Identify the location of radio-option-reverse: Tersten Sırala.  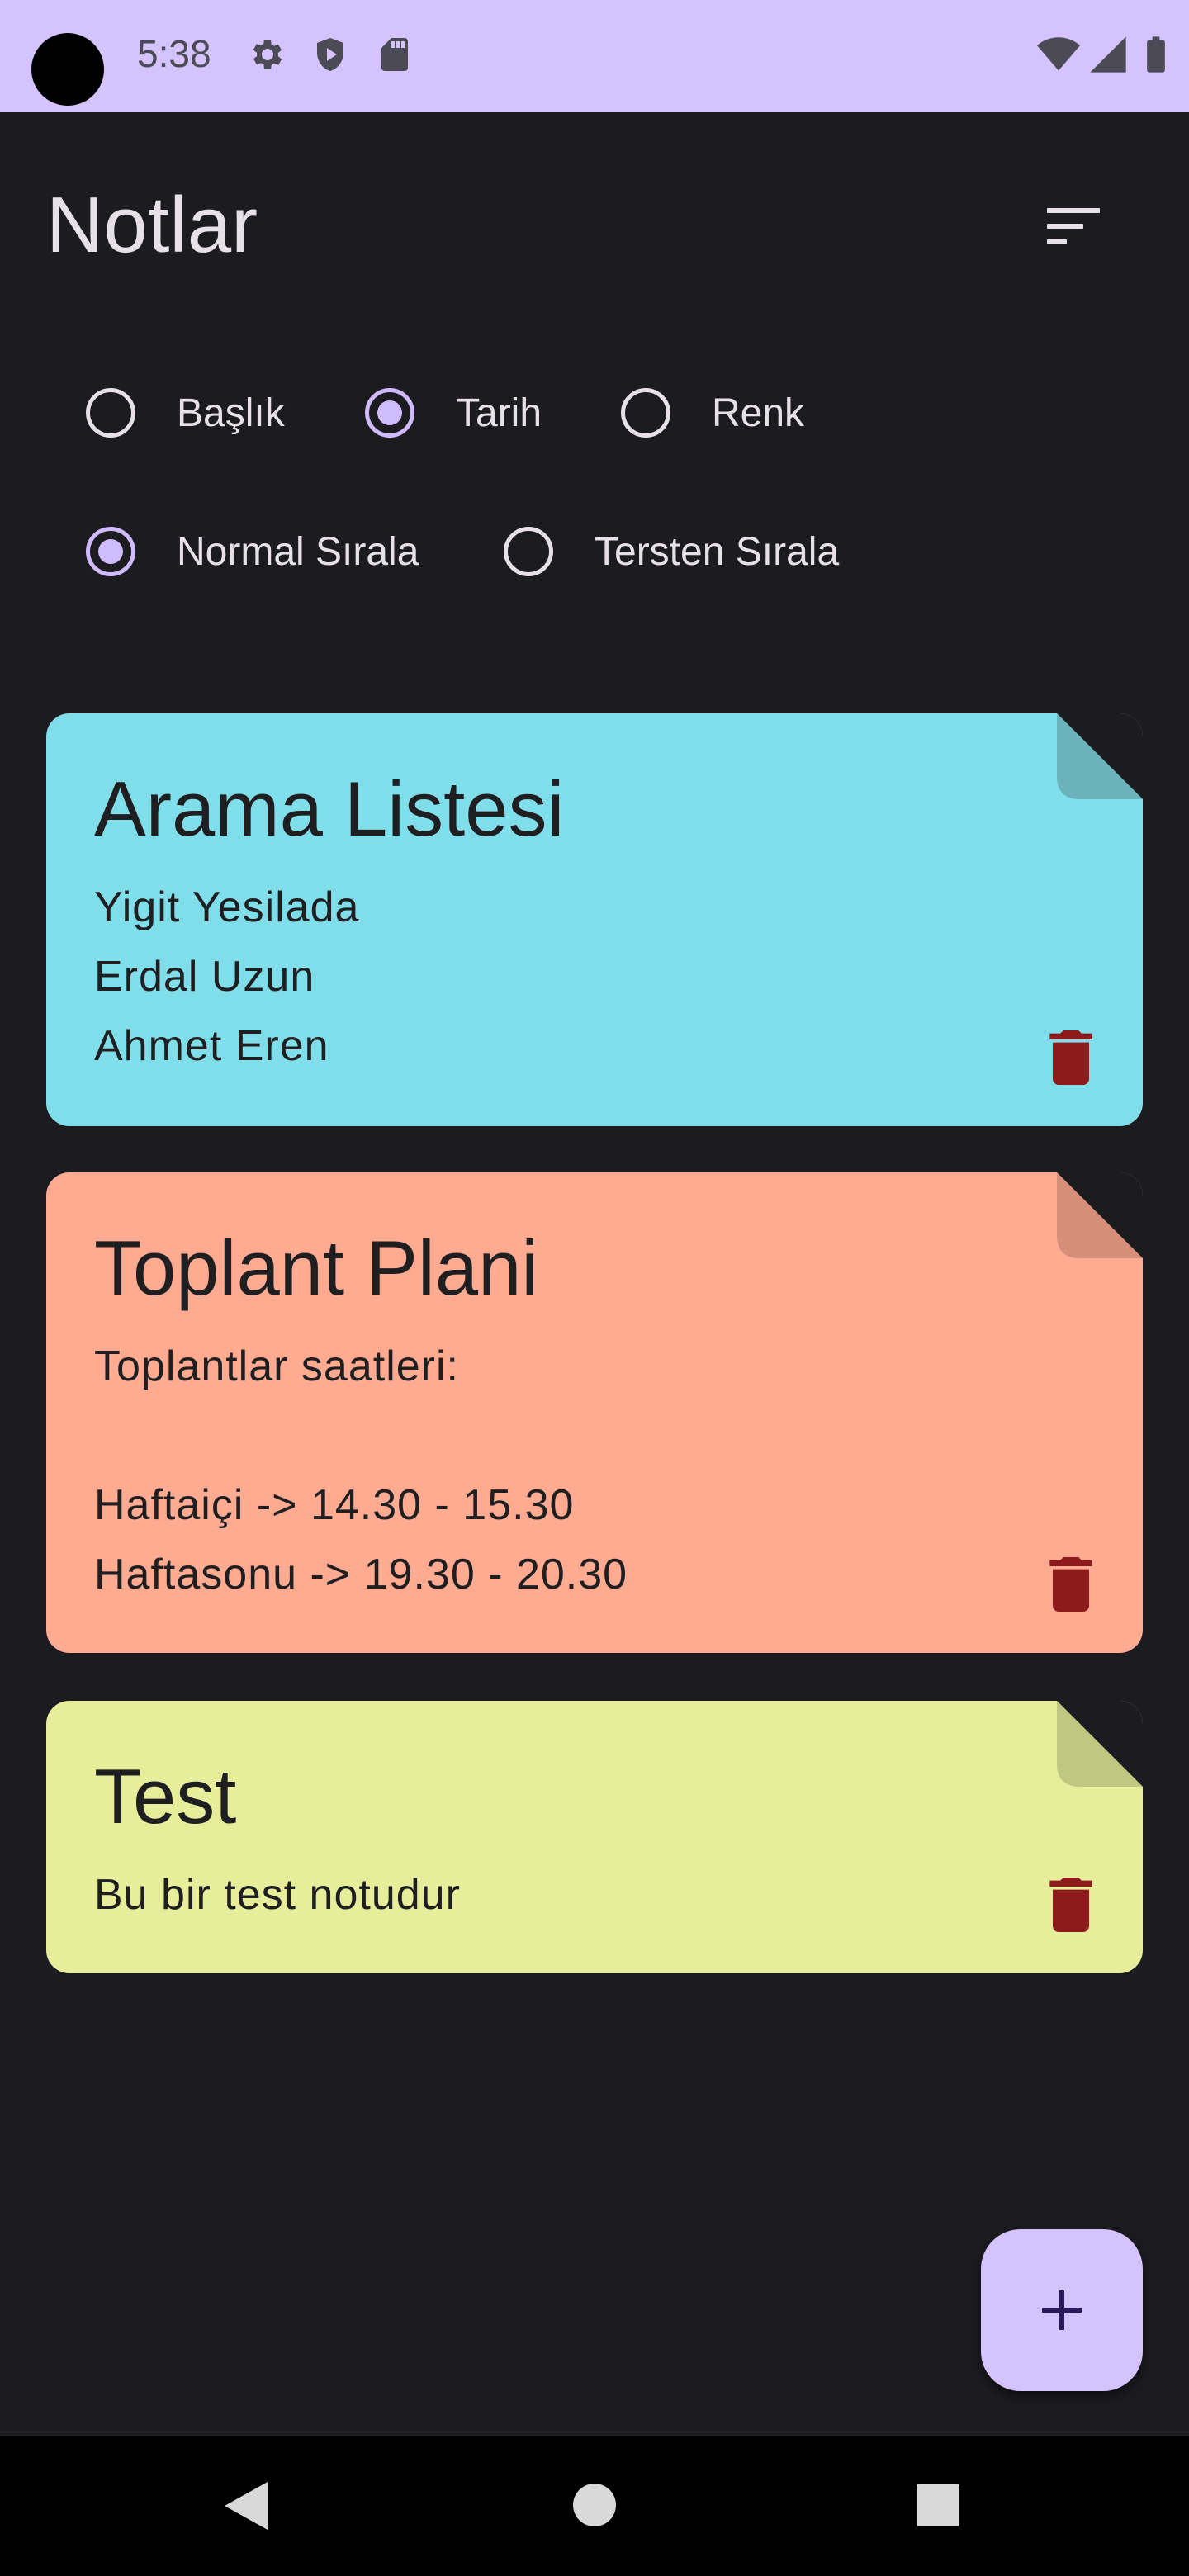
(671, 551).